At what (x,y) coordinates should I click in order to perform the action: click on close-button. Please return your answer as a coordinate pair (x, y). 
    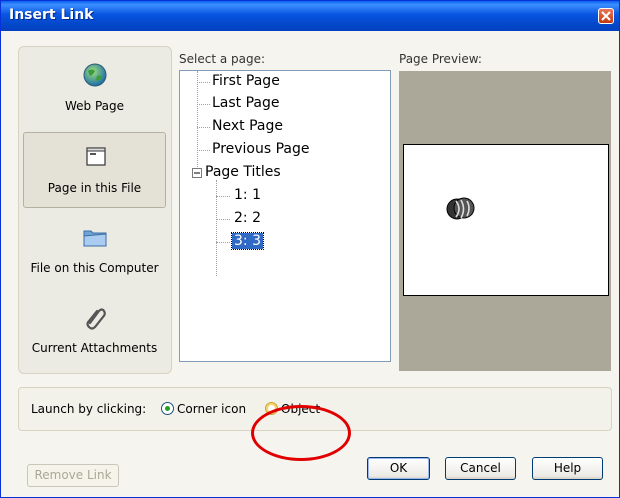
    Looking at the image, I should click on (606, 16).